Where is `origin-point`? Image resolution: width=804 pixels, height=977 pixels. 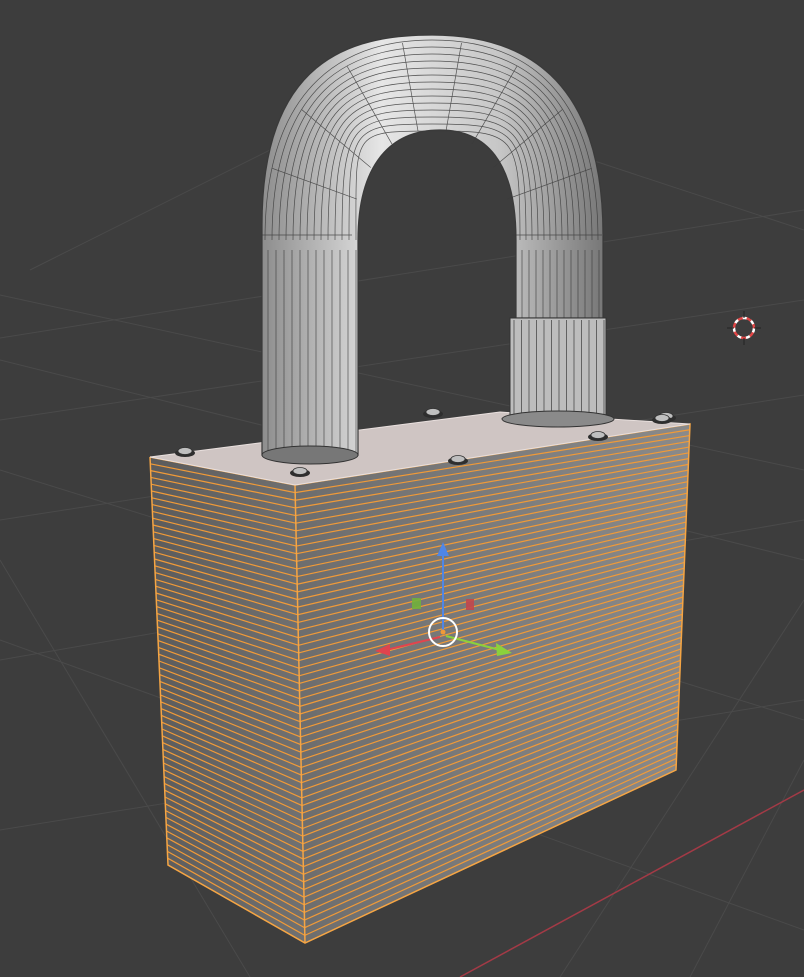 origin-point is located at coordinates (443, 632).